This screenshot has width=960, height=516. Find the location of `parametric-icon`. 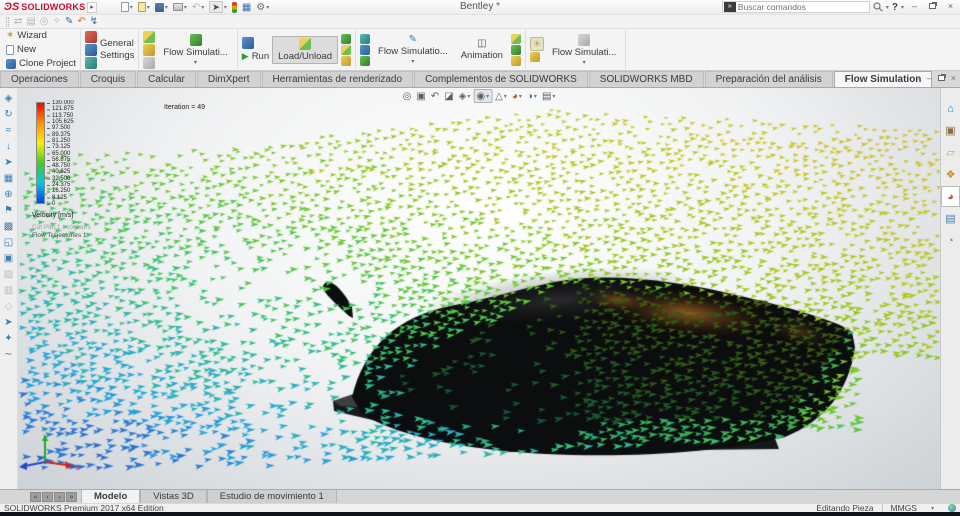

parametric-icon is located at coordinates (515, 49).